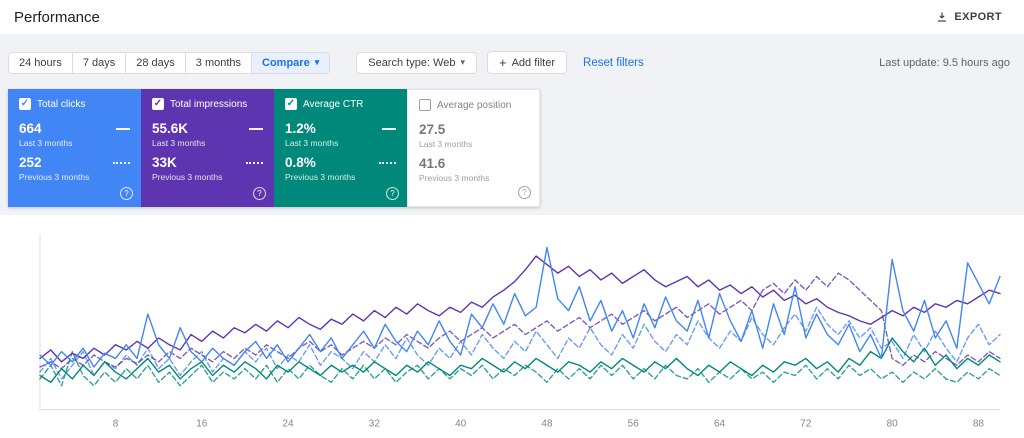 This screenshot has height=438, width=1024. Describe the element at coordinates (432, 129) in the screenshot. I see `metric-current-value: 27.5` at that location.